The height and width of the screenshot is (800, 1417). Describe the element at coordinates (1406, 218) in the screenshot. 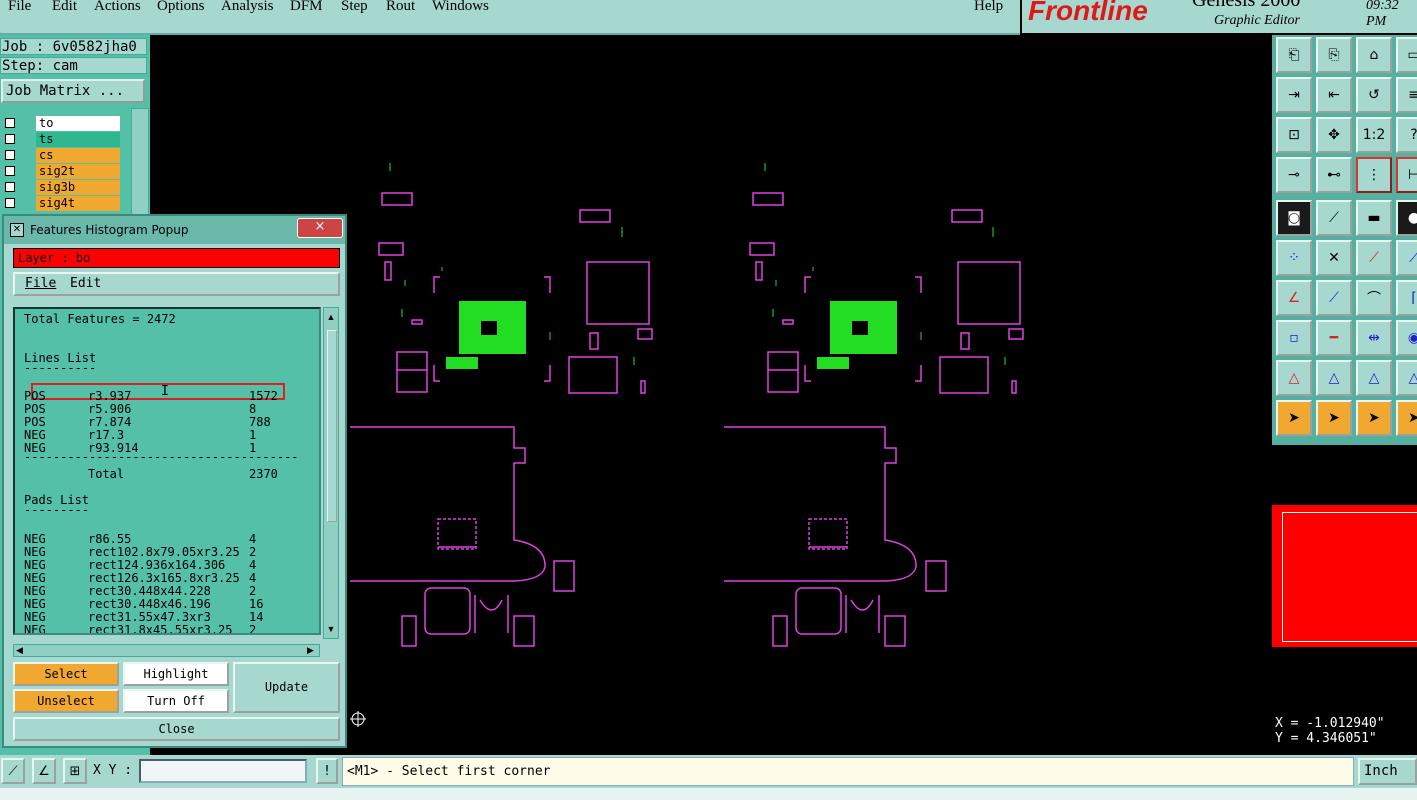

I see `circle-pad-icon: ●` at that location.